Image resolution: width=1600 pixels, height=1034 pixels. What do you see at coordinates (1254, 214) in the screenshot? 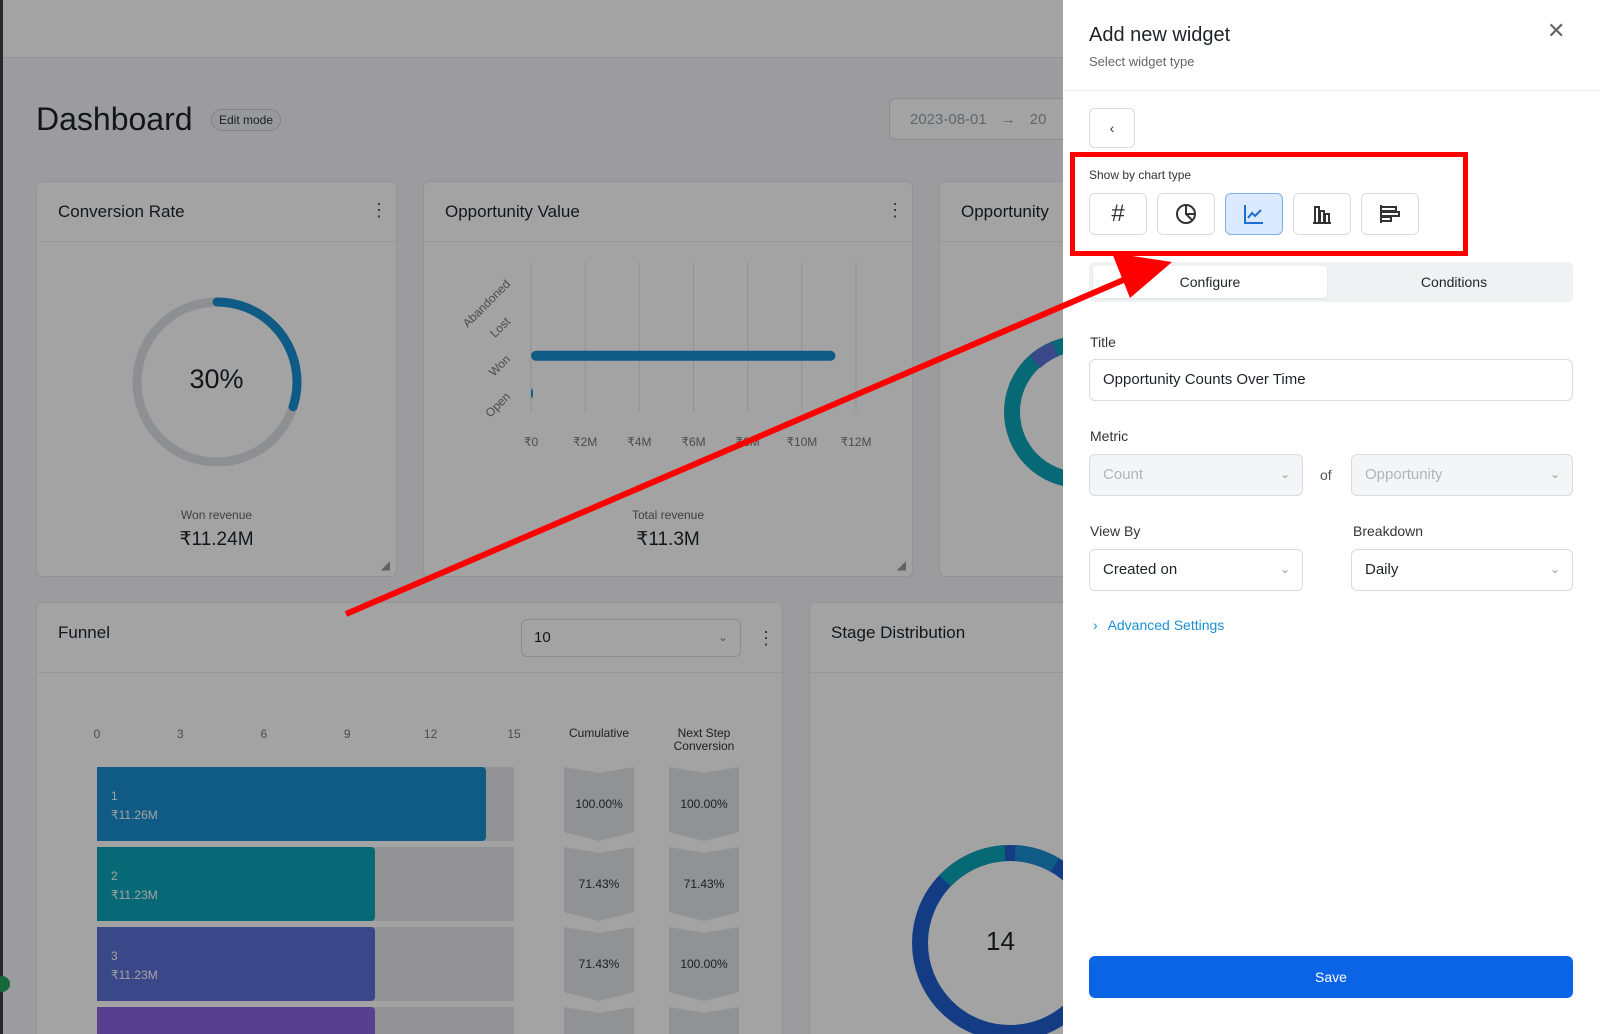
I see `line-chart-button` at bounding box center [1254, 214].